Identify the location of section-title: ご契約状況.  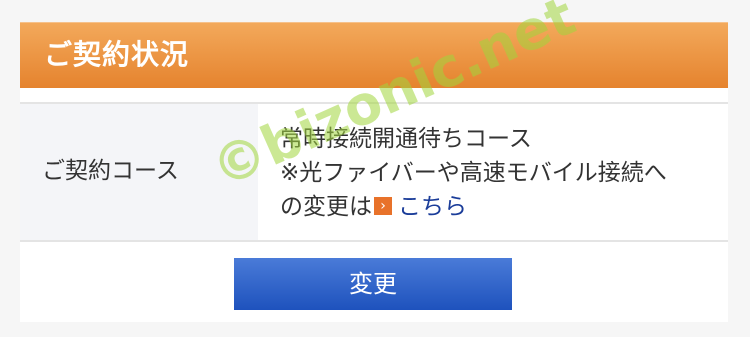
(117, 54).